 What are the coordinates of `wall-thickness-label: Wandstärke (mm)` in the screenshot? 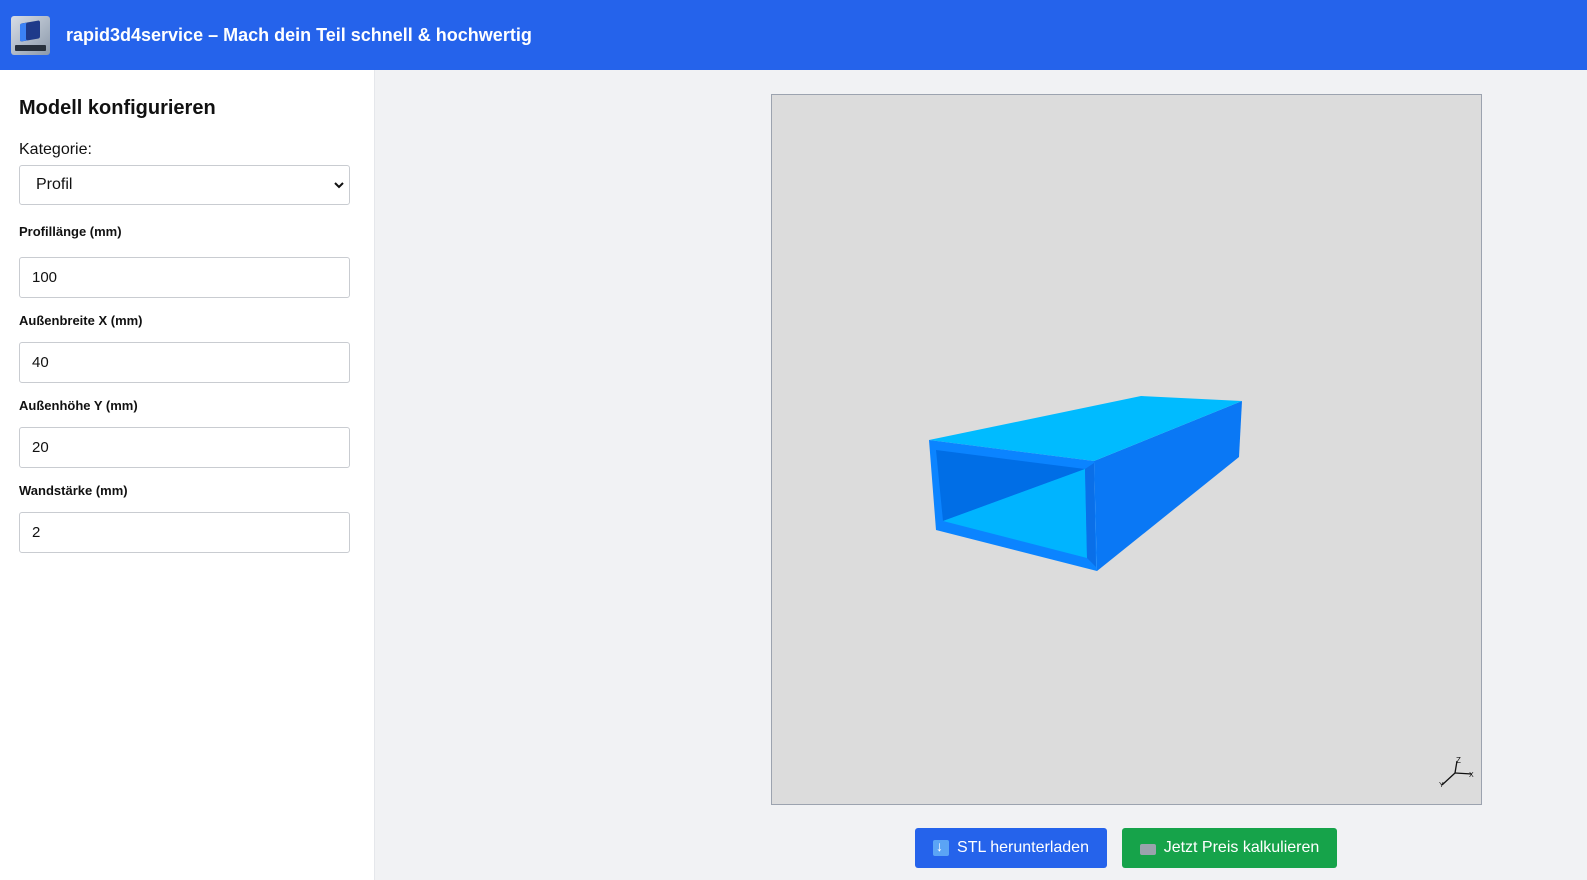 It's located at (73, 490).